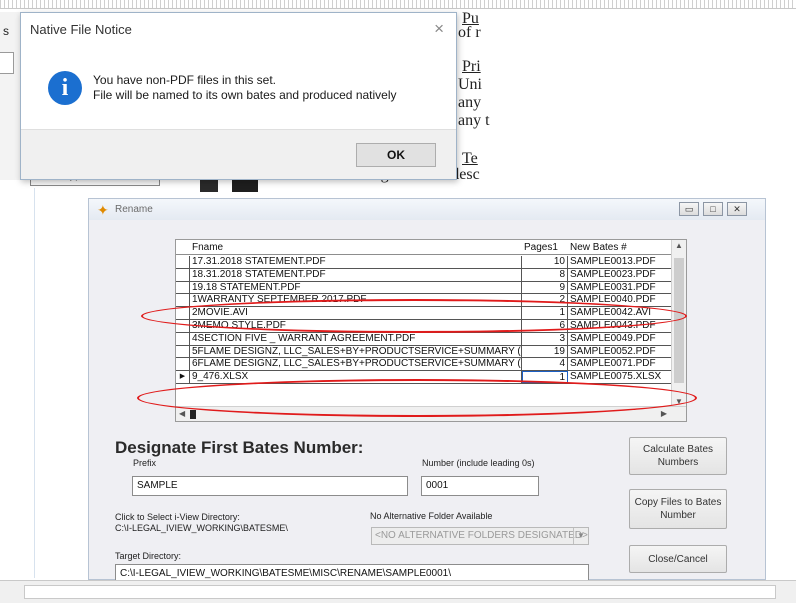 This screenshot has width=796, height=603. What do you see at coordinates (431, 413) in the screenshot?
I see `horizontal-scrollbar: ◀ ▶` at bounding box center [431, 413].